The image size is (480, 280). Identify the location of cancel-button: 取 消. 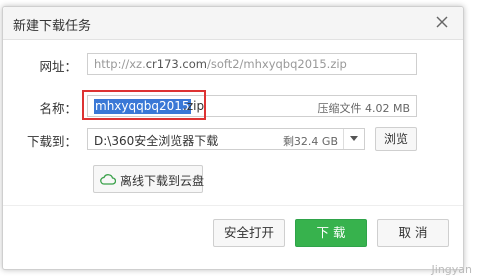
(413, 233).